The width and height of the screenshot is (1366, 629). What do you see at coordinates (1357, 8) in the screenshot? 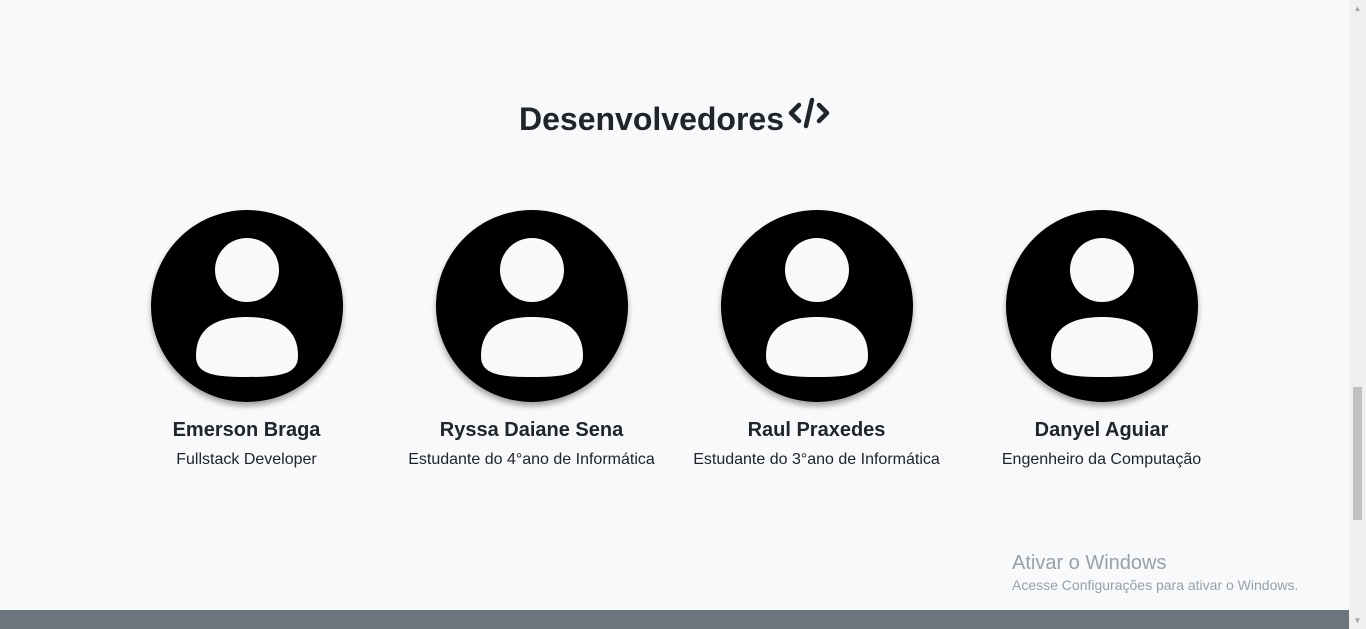
I see `scroll-up-arrow-icon: ▲` at bounding box center [1357, 8].